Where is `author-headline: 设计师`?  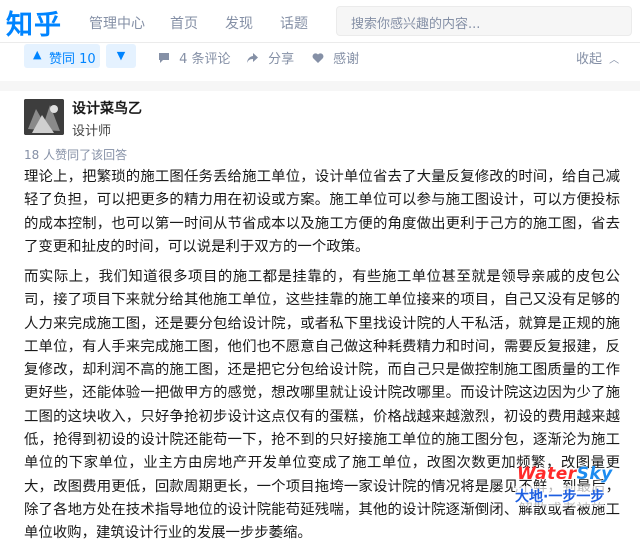
author-headline: 设计师 is located at coordinates (92, 131).